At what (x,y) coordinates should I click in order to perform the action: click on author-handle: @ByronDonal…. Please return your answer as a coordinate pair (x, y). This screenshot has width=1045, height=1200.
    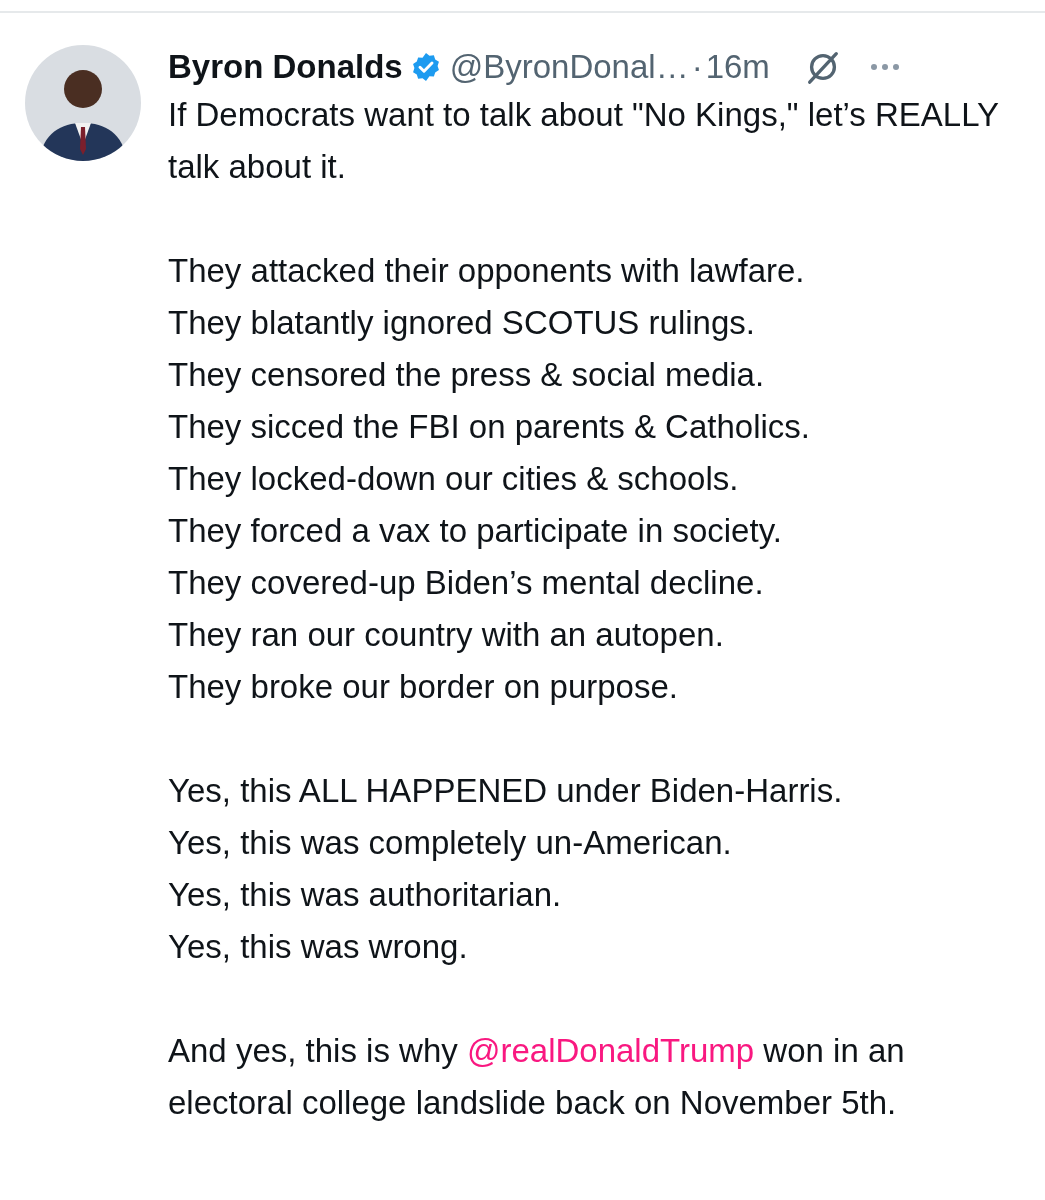
    Looking at the image, I should click on (569, 67).